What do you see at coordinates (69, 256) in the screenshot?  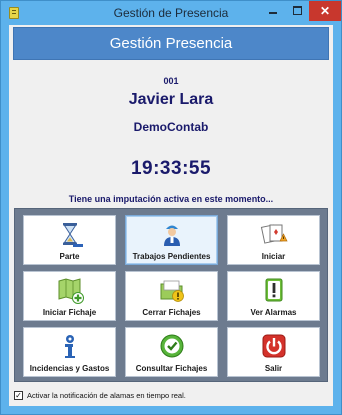 I see `parte-label: Parte` at bounding box center [69, 256].